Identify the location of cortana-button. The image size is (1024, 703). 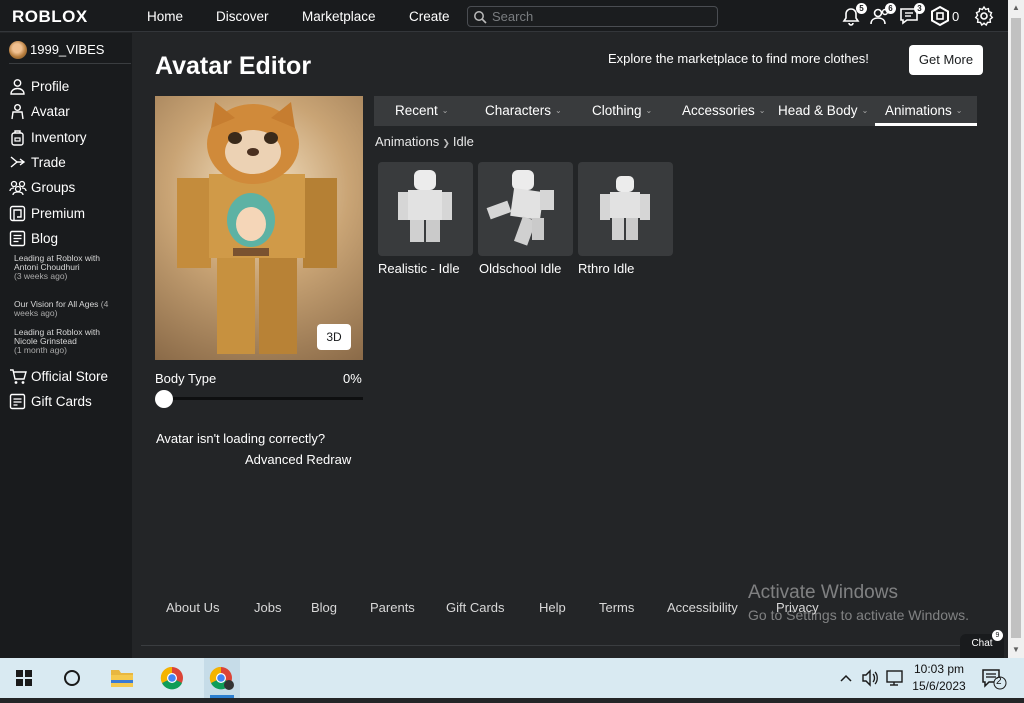
(72, 678).